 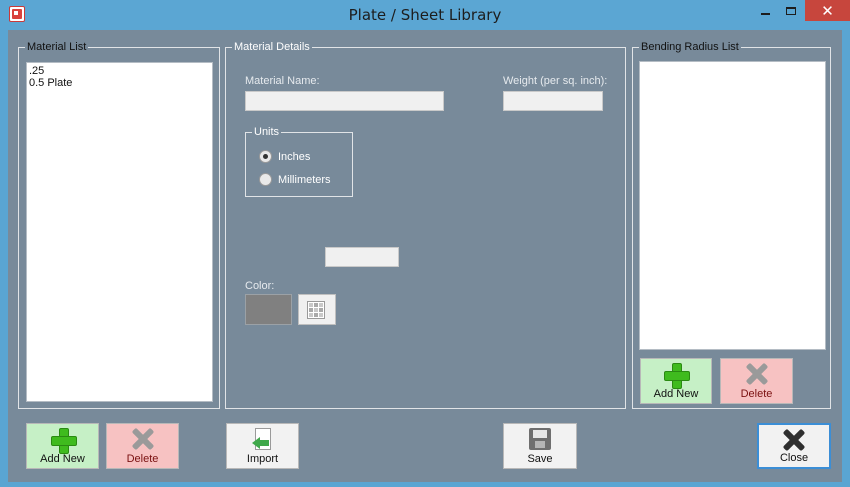 I want to click on import-button: Import, so click(x=262, y=446).